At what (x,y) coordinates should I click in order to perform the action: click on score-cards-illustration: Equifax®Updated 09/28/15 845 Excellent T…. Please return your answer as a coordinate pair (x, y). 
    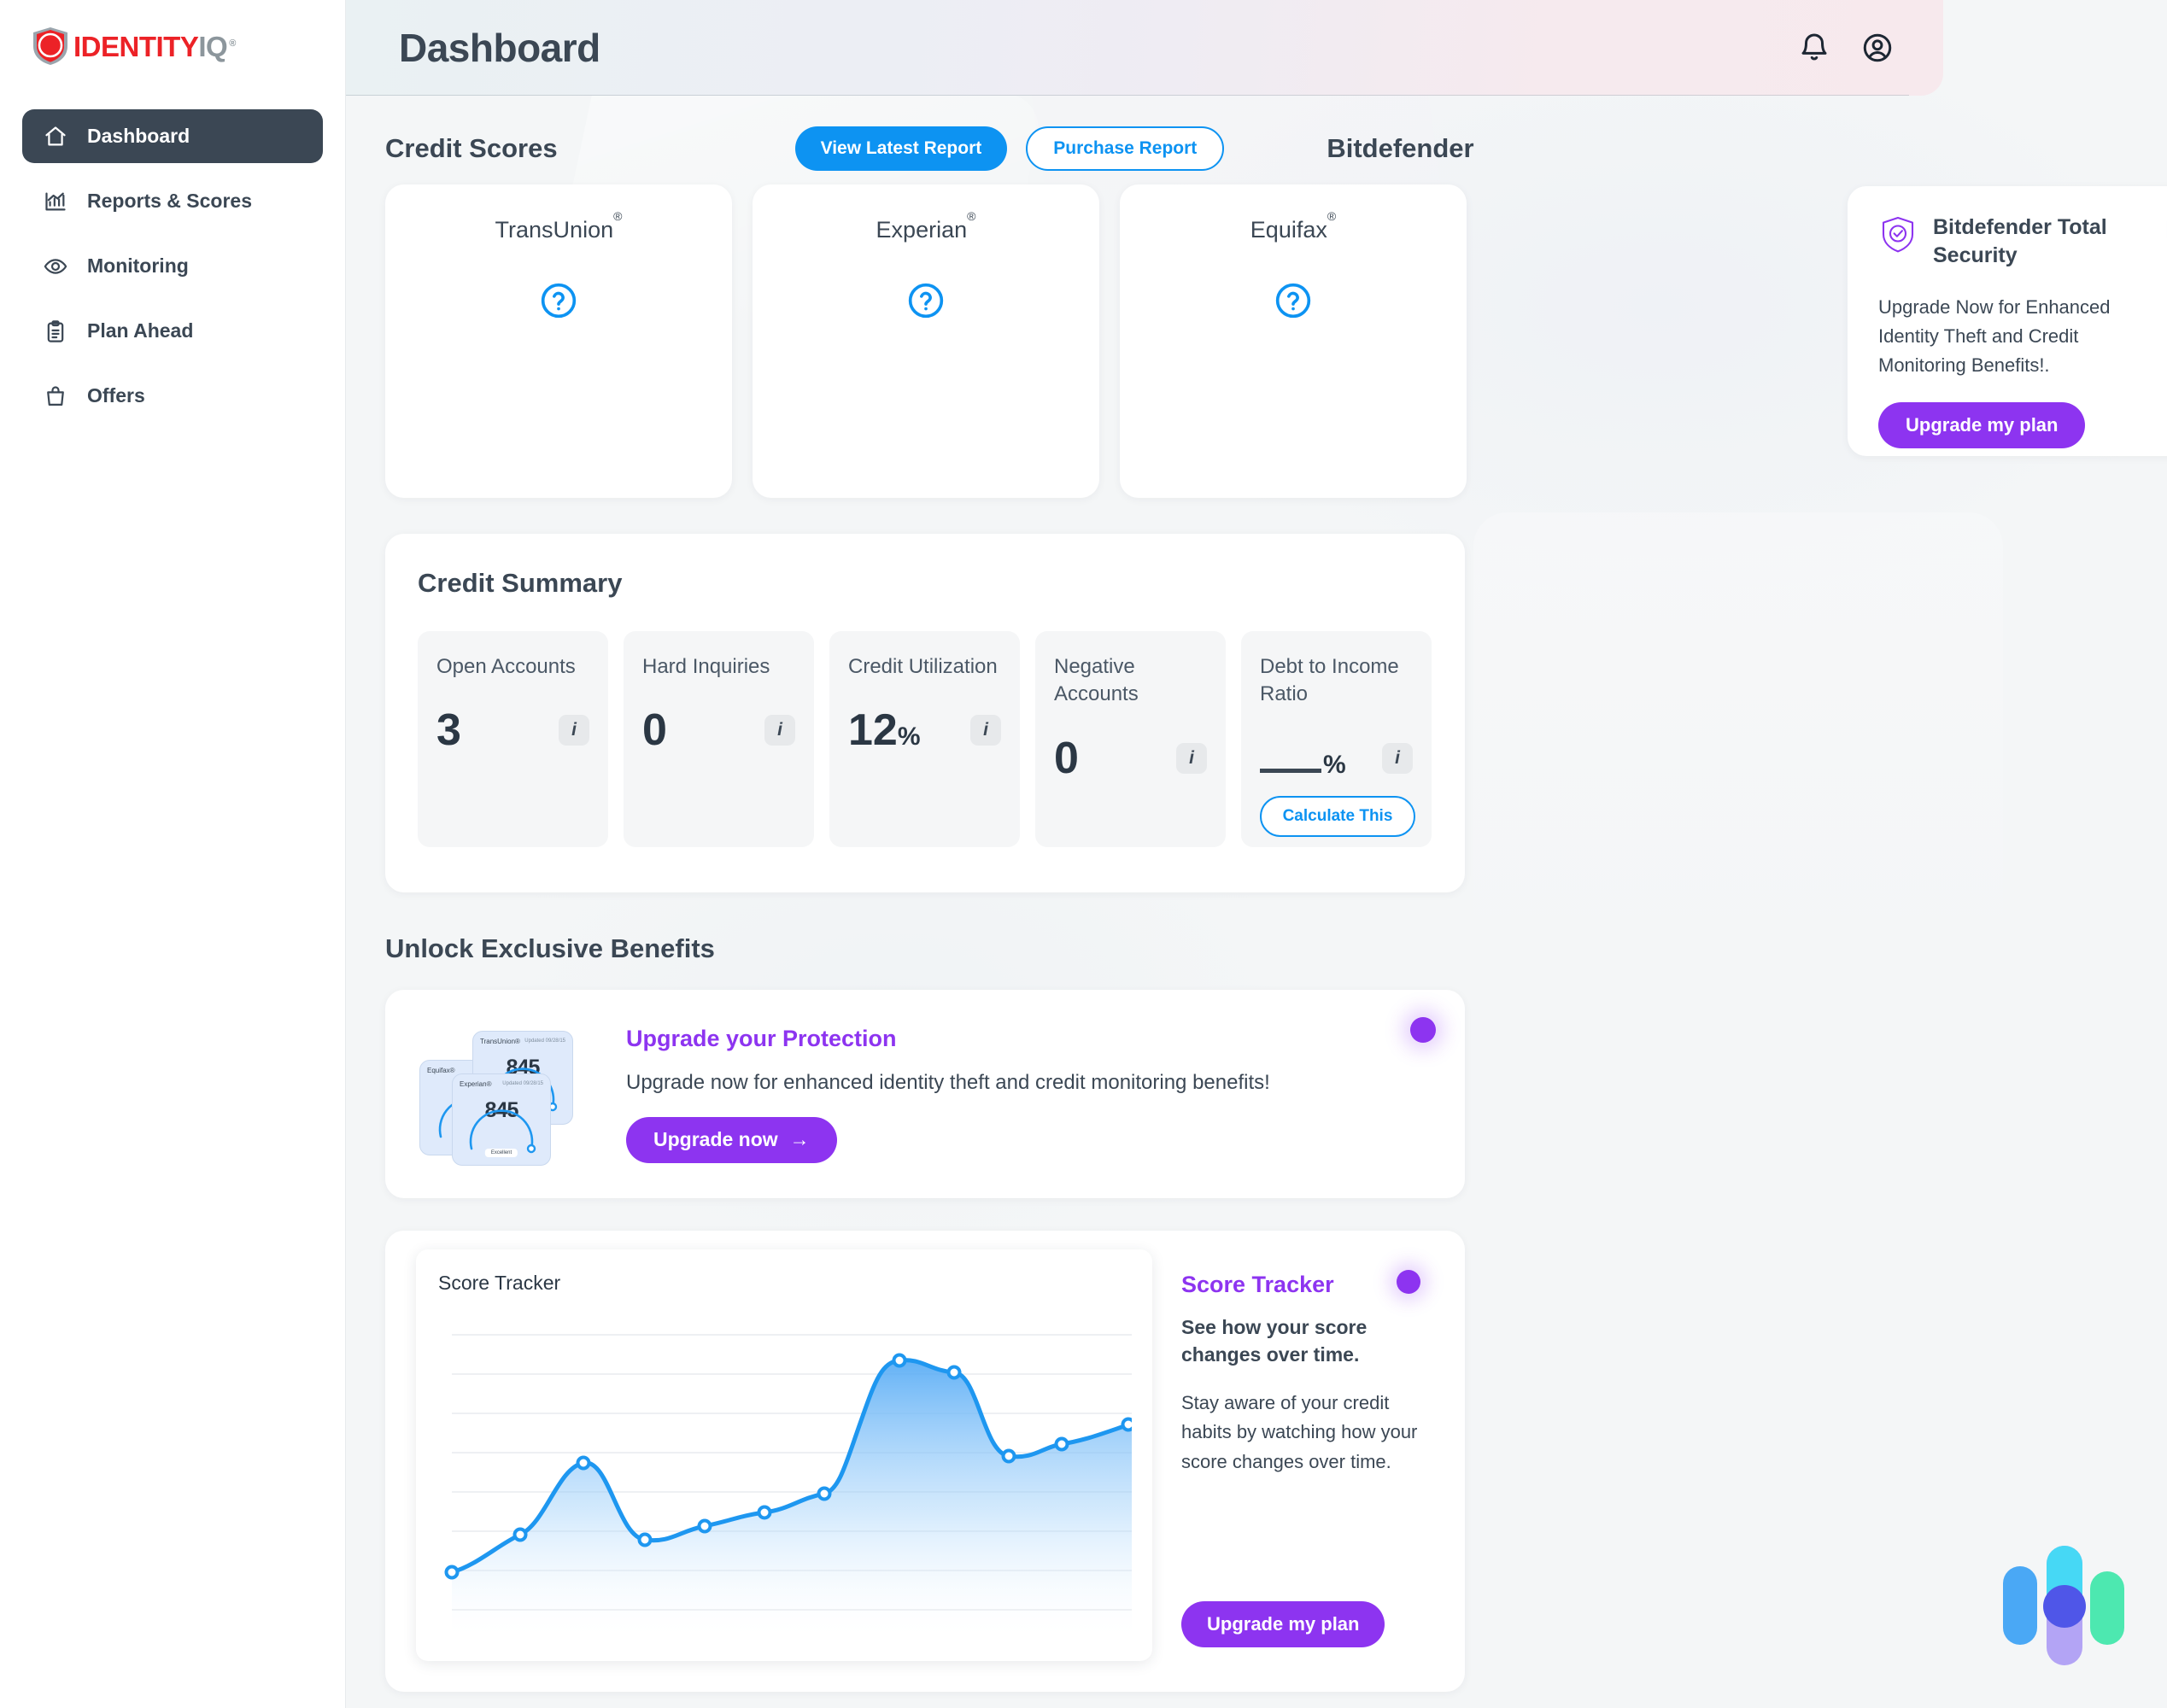
    Looking at the image, I should click on (504, 1095).